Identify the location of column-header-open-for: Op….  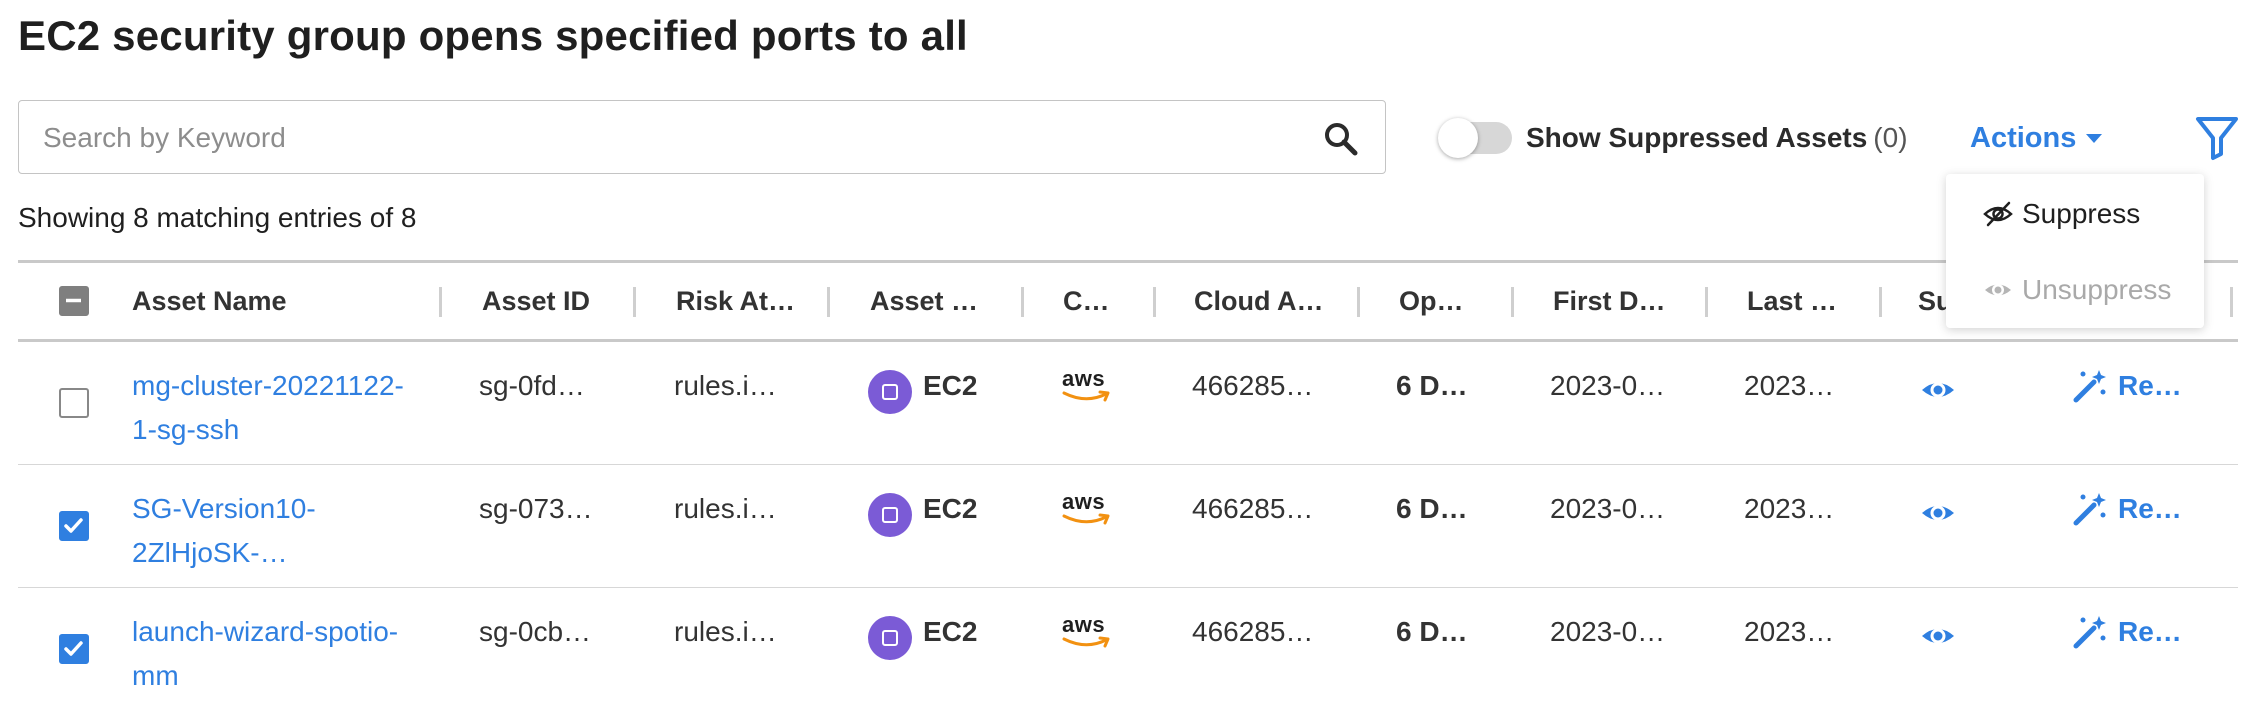
(1454, 301).